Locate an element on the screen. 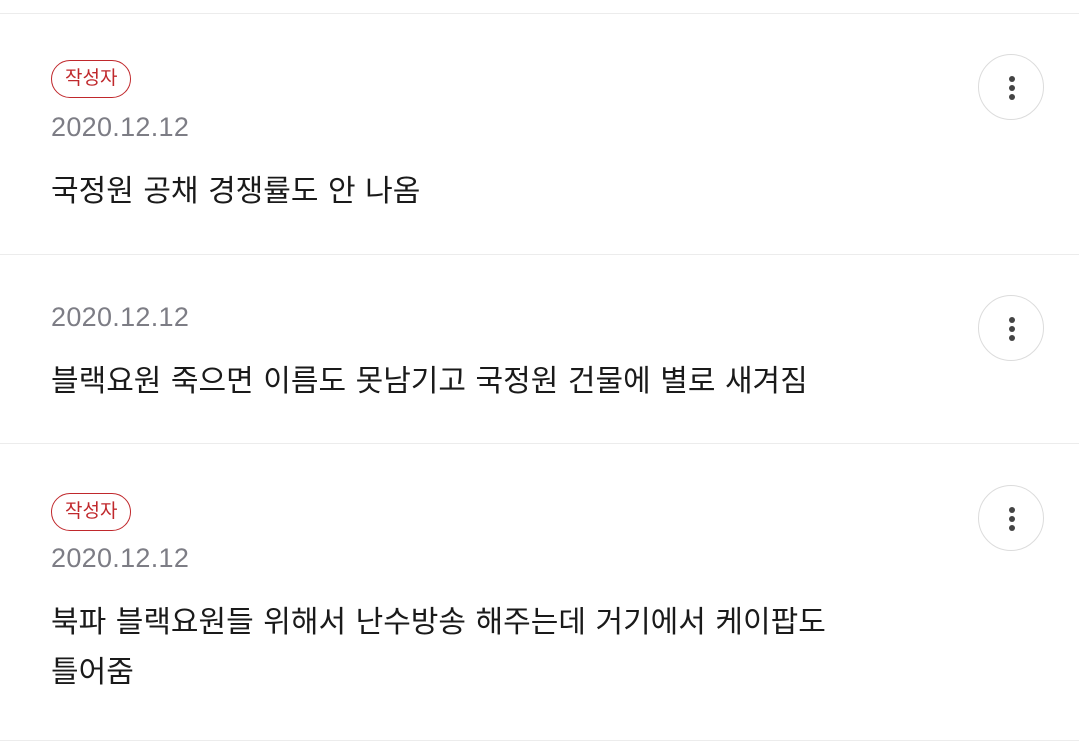 The width and height of the screenshot is (1079, 756). comment-text: 북파 블랙요원들 위해서 난수방송 해주는데 거기에서 케이팝도 틀어줌 is located at coordinates (481, 648).